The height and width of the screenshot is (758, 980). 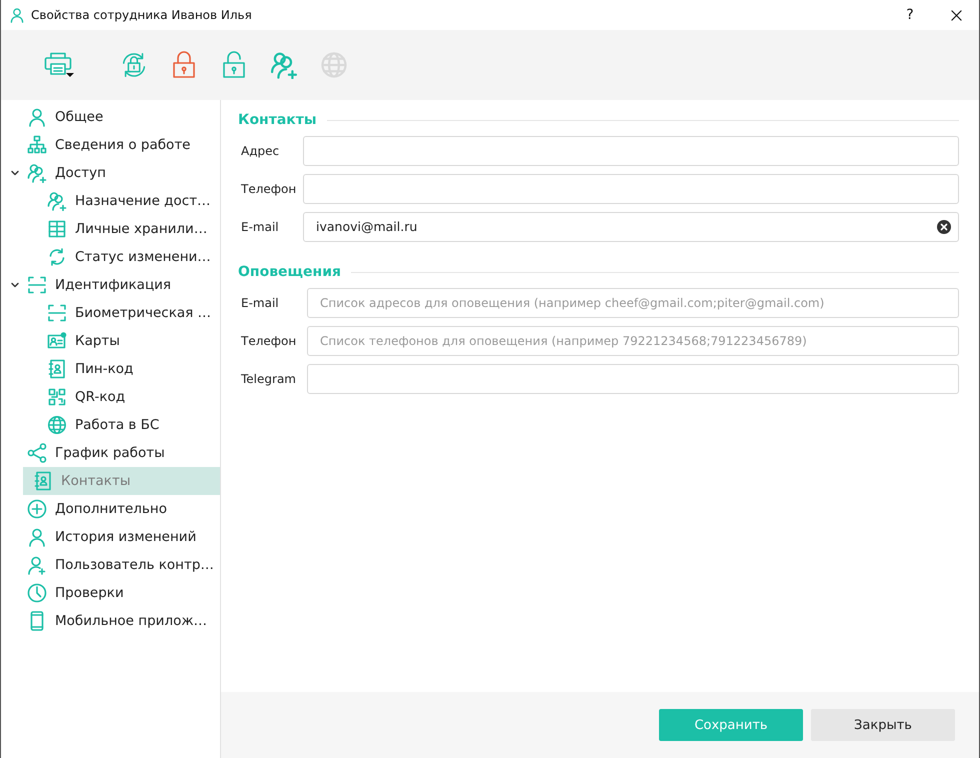 I want to click on sidebar-item: Проверки, so click(x=110, y=593).